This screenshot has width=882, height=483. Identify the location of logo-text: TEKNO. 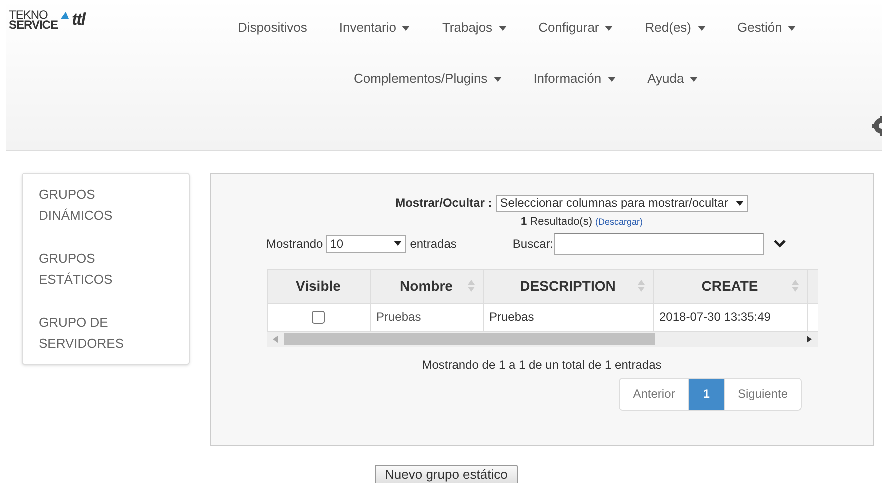
(28, 15).